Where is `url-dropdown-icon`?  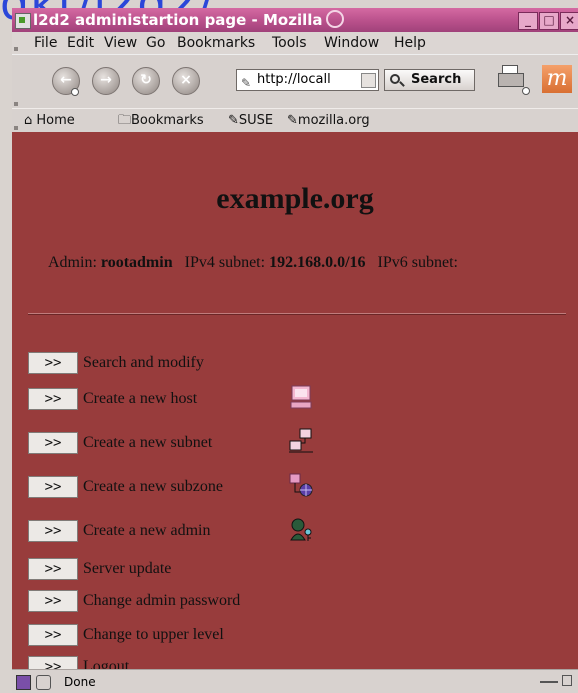
url-dropdown-icon is located at coordinates (368, 80).